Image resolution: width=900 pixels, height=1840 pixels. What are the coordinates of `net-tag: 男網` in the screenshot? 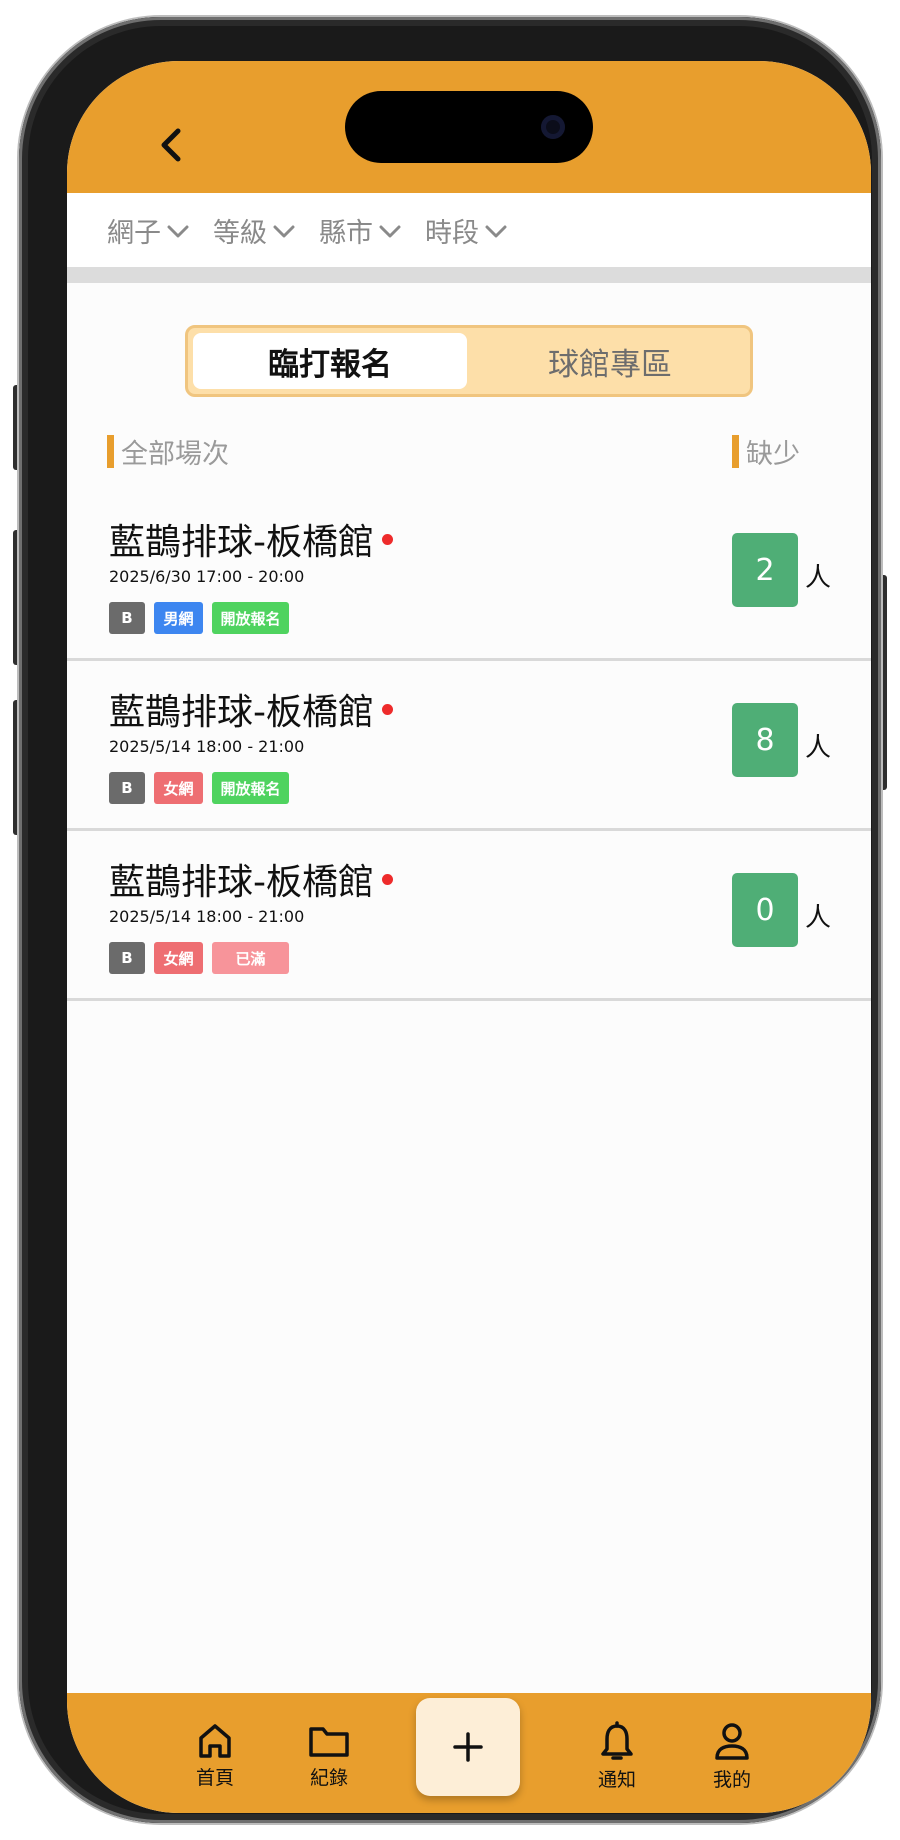 It's located at (178, 618).